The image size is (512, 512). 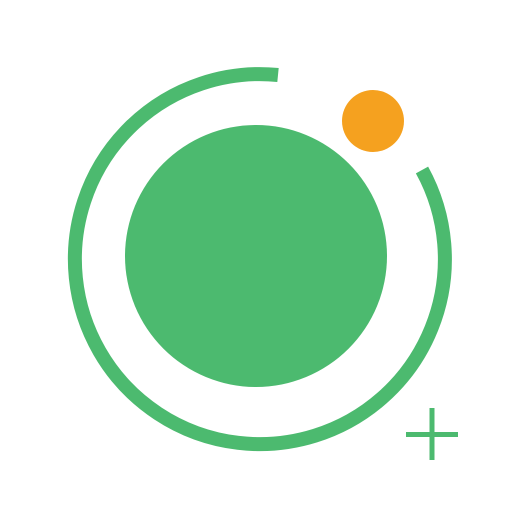 What do you see at coordinates (432, 434) in the screenshot?
I see `plus-icon` at bounding box center [432, 434].